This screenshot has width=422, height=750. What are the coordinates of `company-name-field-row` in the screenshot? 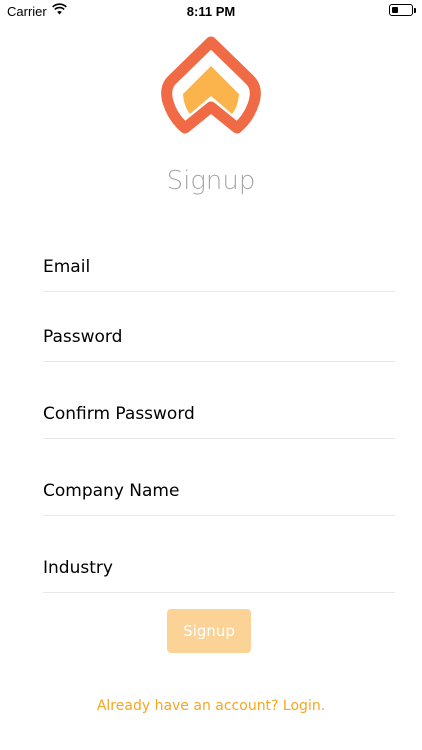 It's located at (219, 486).